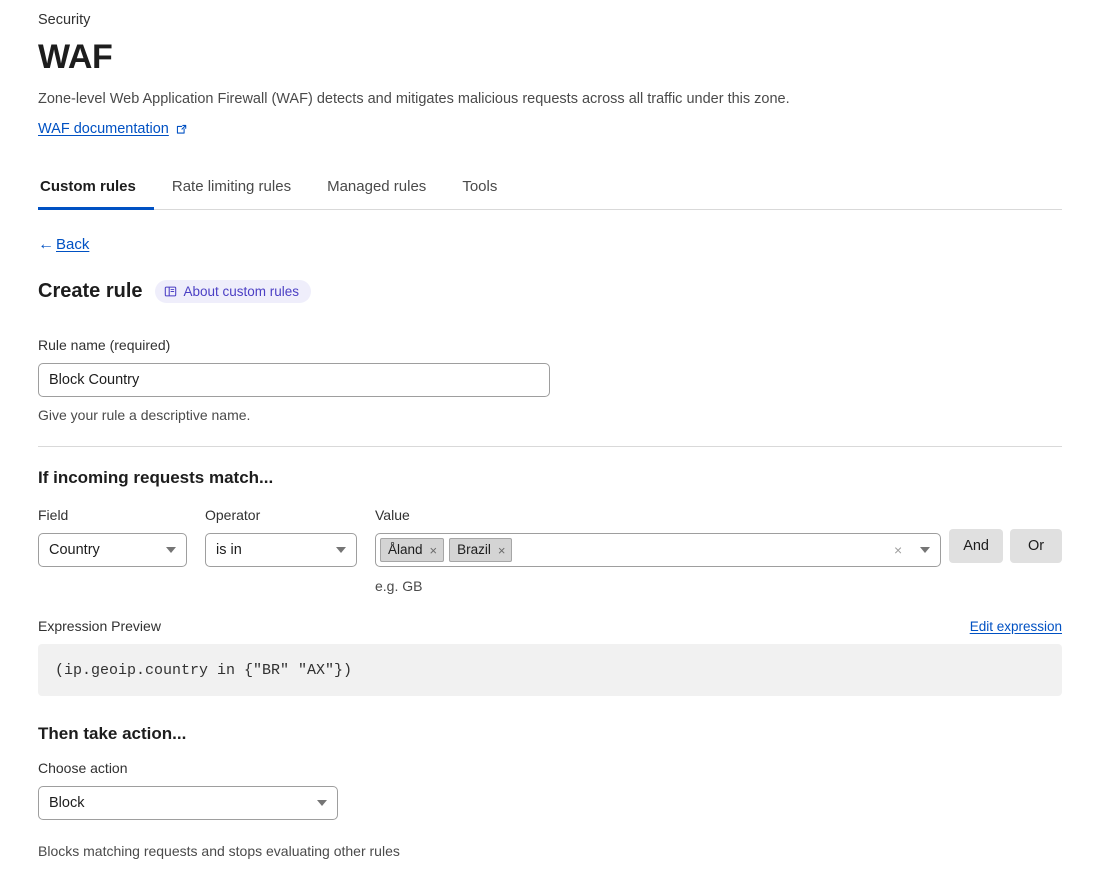 This screenshot has width=1118, height=881. Describe the element at coordinates (405, 549) in the screenshot. I see `value-token-label: Åland` at that location.